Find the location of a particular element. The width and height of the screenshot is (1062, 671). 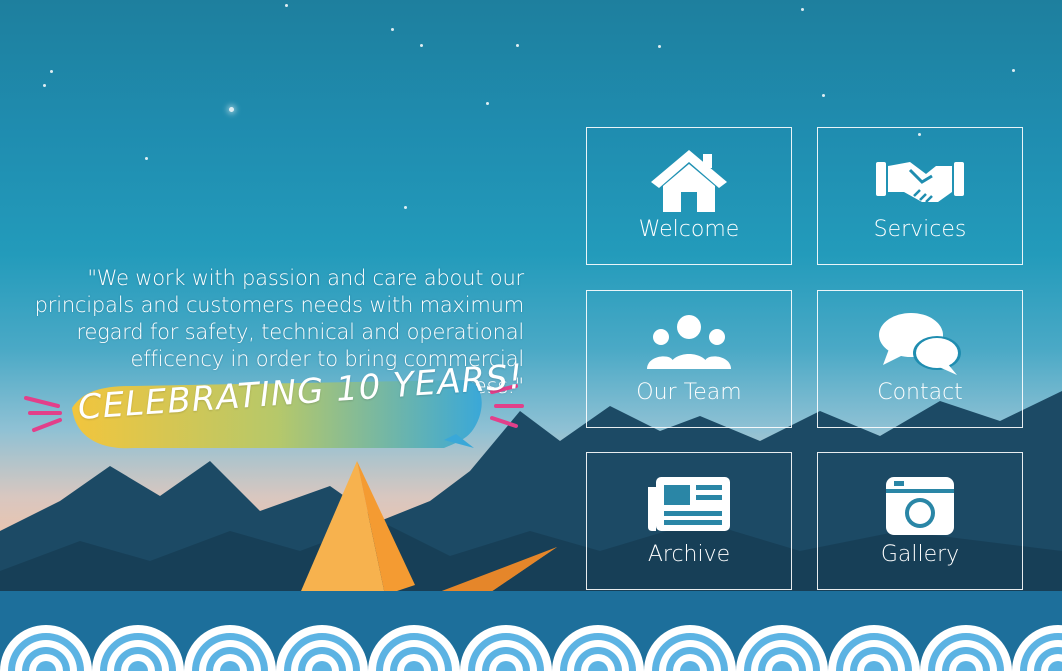

tile-services: Services is located at coordinates (920, 196).